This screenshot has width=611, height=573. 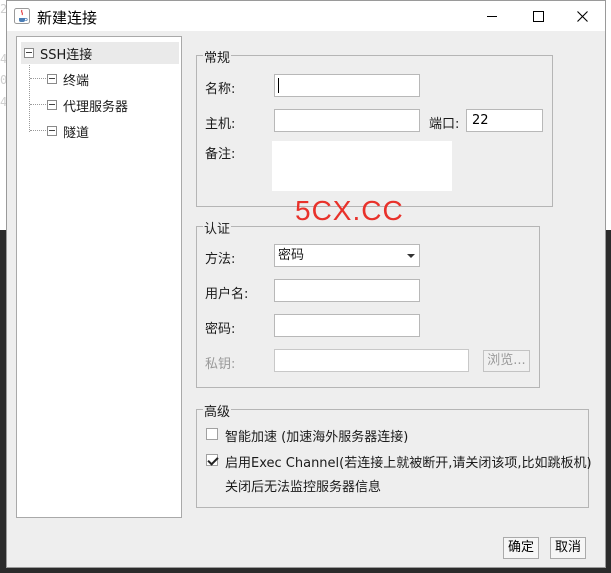 What do you see at coordinates (316, 435) in the screenshot?
I see `smart-accel-label: 智能加速 (加速海外服务器连接)` at bounding box center [316, 435].